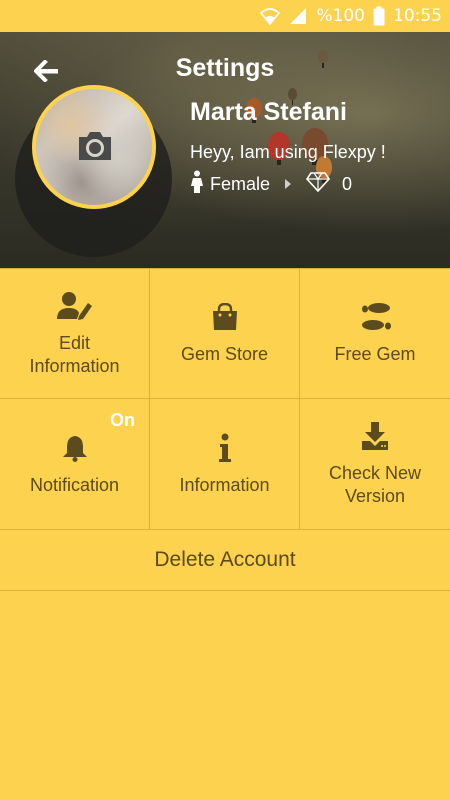 The image size is (450, 800). Describe the element at coordinates (347, 183) in the screenshot. I see `gem-count: 0` at that location.